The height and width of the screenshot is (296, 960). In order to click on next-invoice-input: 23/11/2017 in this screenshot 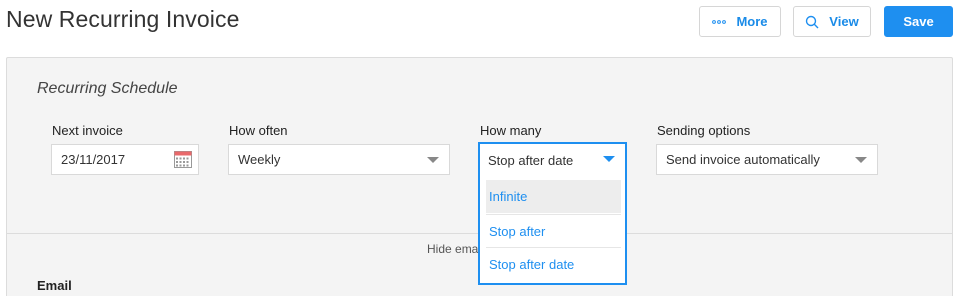, I will do `click(125, 159)`.